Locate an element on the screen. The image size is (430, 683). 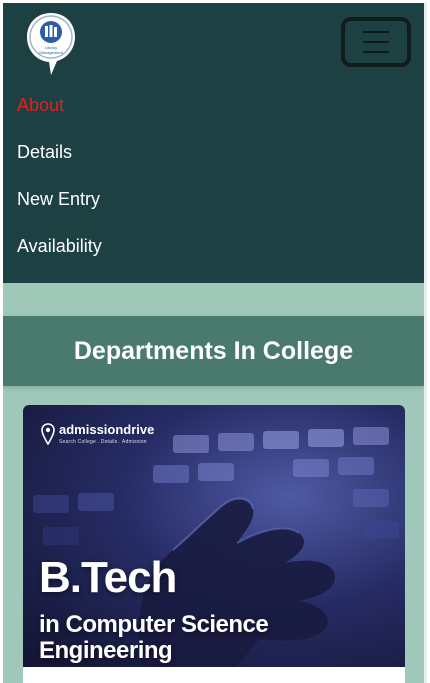
library-logo: Library Management is located at coordinates (51, 44).